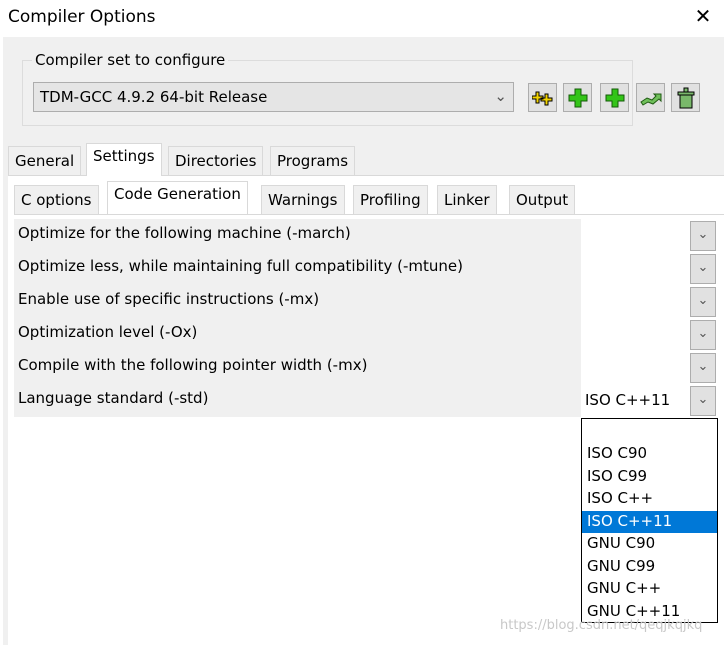 The height and width of the screenshot is (645, 724). Describe the element at coordinates (649, 567) in the screenshot. I see `dropdown-option: GNU C99` at that location.